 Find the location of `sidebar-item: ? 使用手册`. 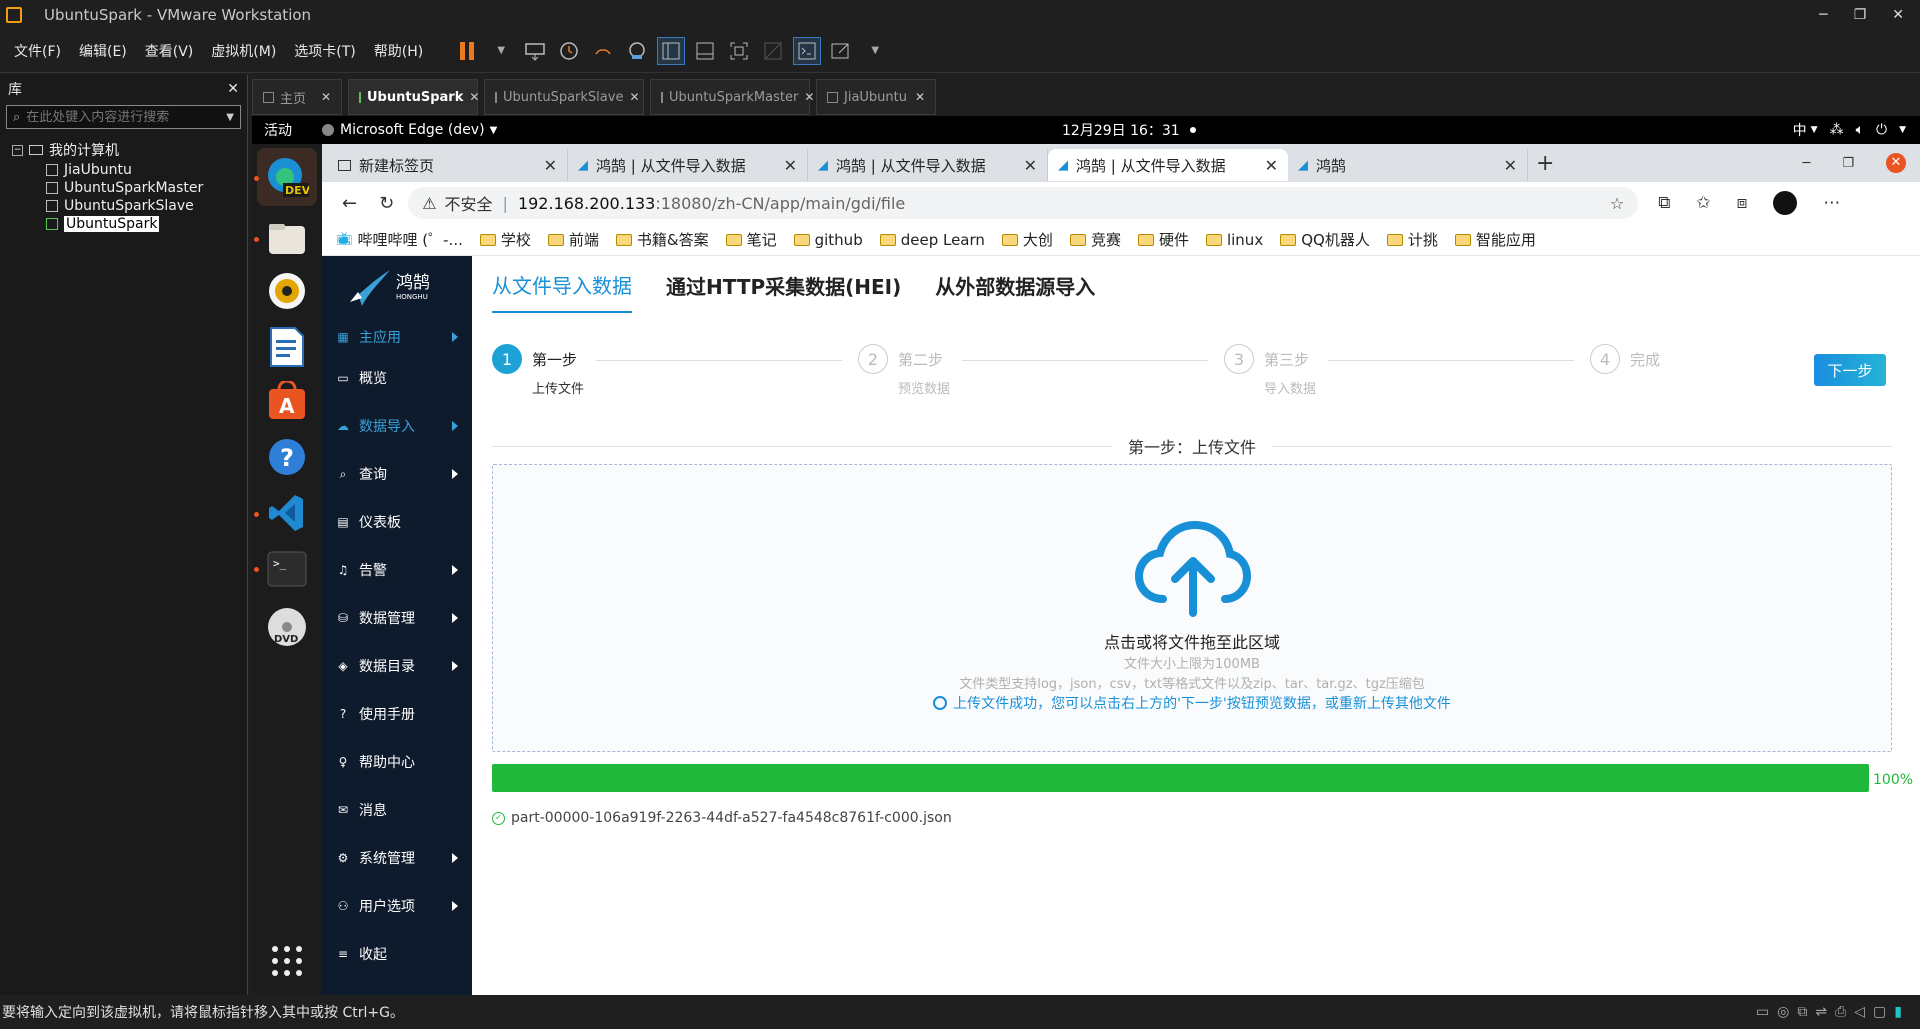

sidebar-item: ? 使用手册 is located at coordinates (397, 714).